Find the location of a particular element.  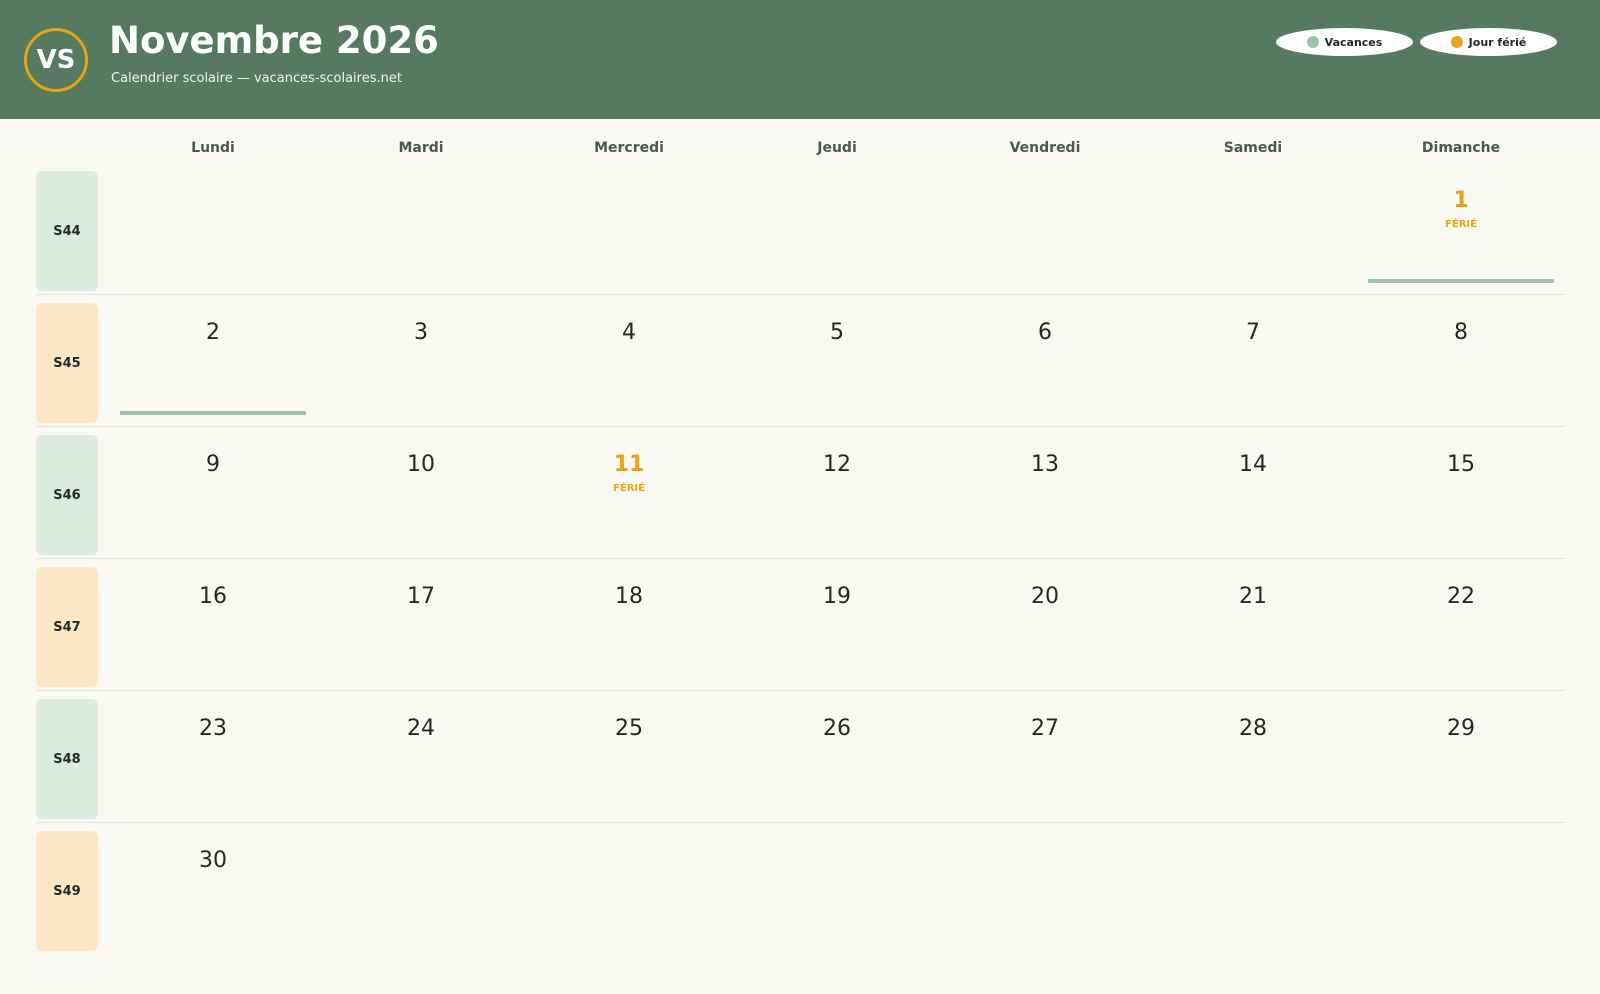

day-number: 26 is located at coordinates (837, 728).